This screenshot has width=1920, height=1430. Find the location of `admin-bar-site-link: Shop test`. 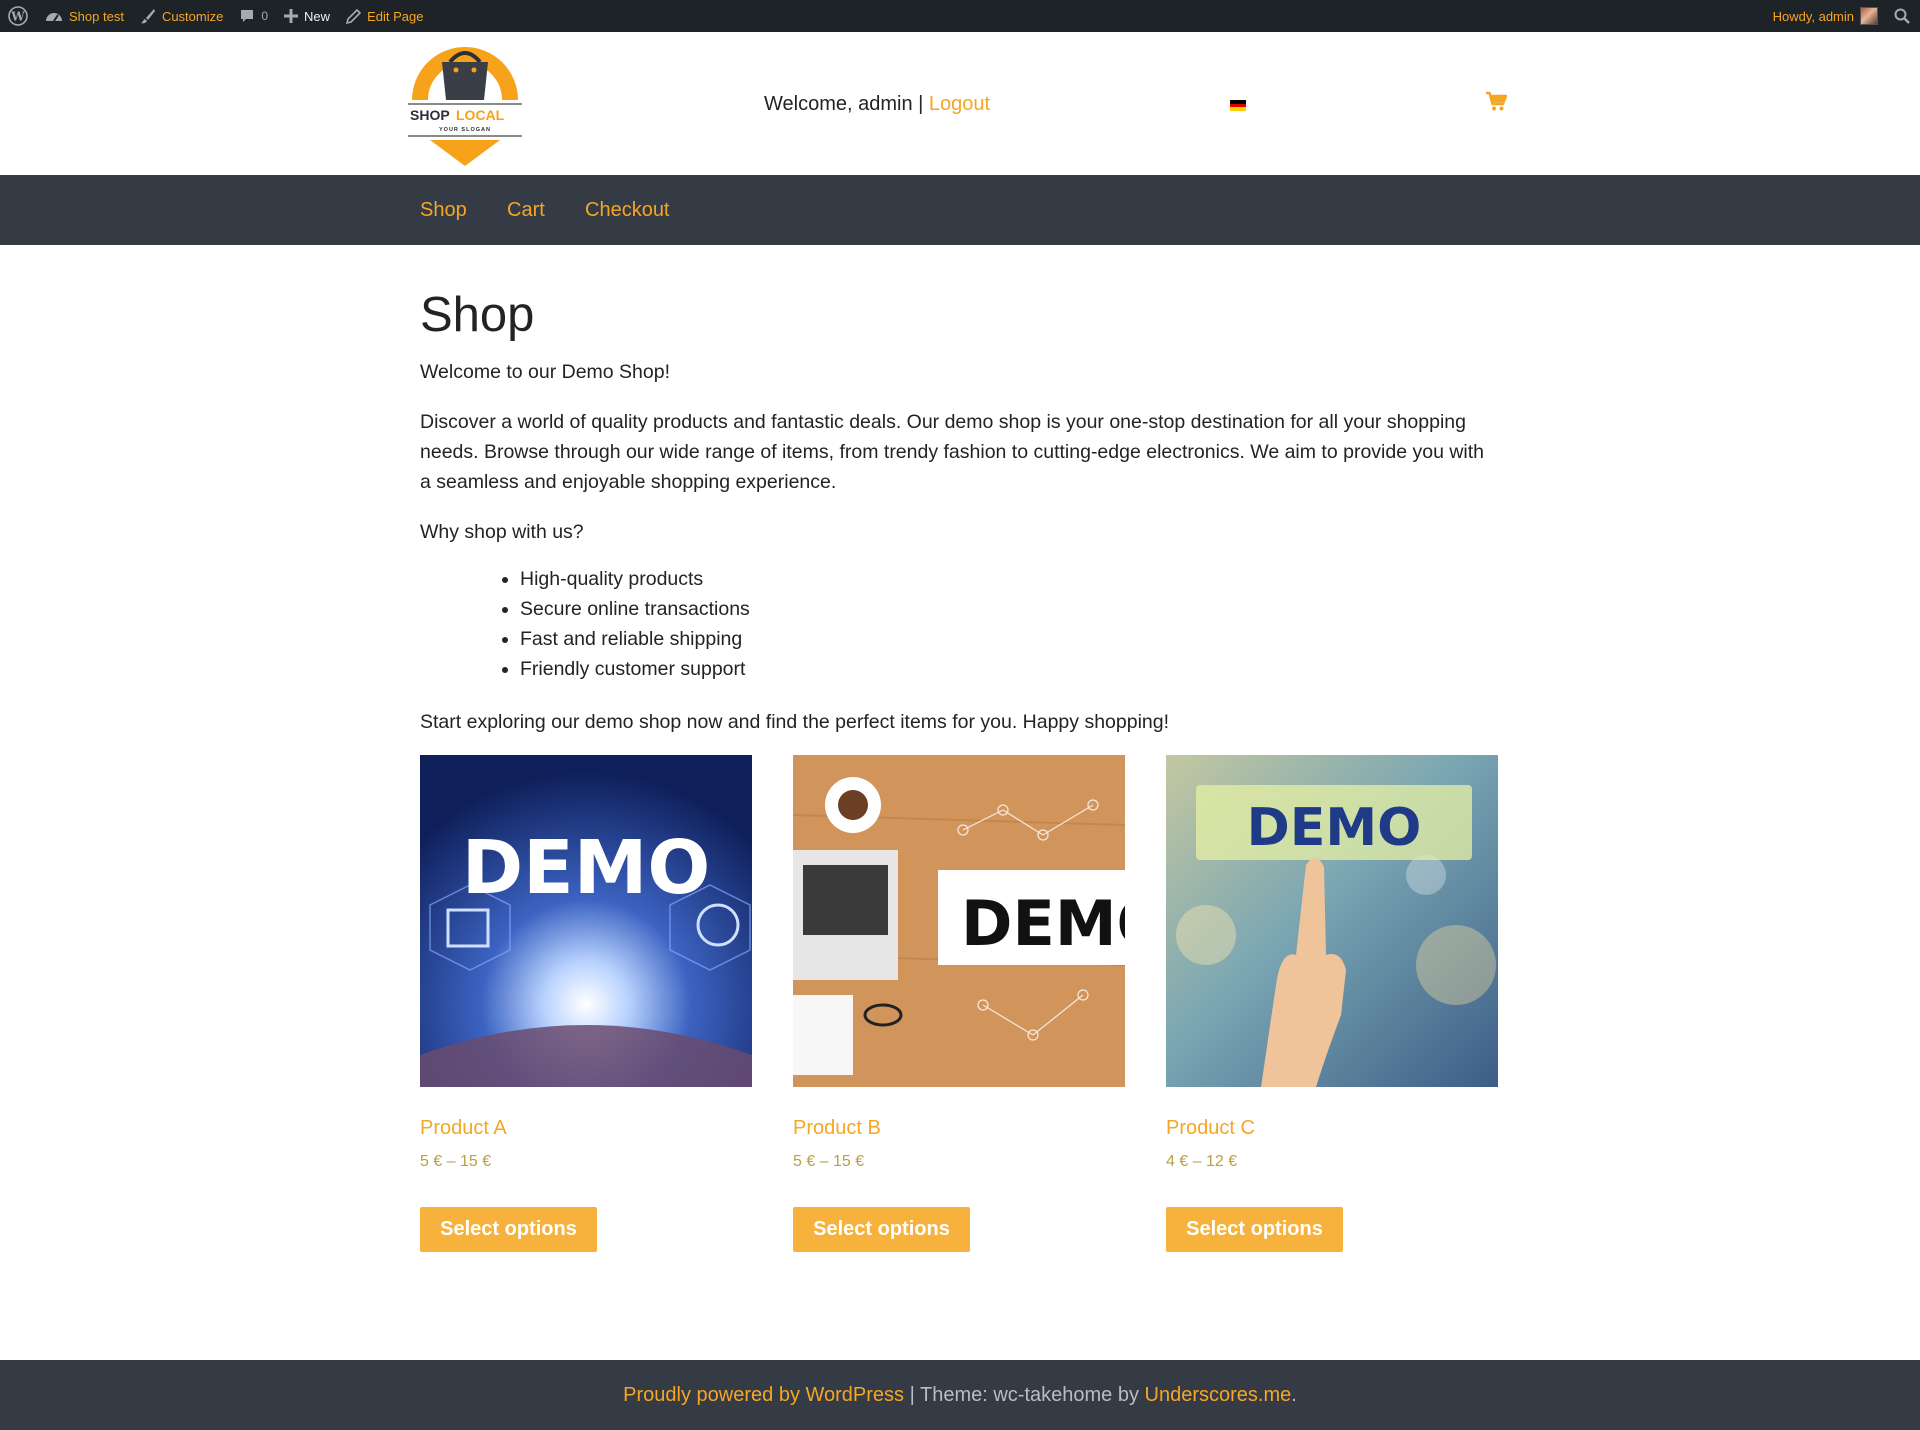

admin-bar-site-link: Shop test is located at coordinates (84, 16).